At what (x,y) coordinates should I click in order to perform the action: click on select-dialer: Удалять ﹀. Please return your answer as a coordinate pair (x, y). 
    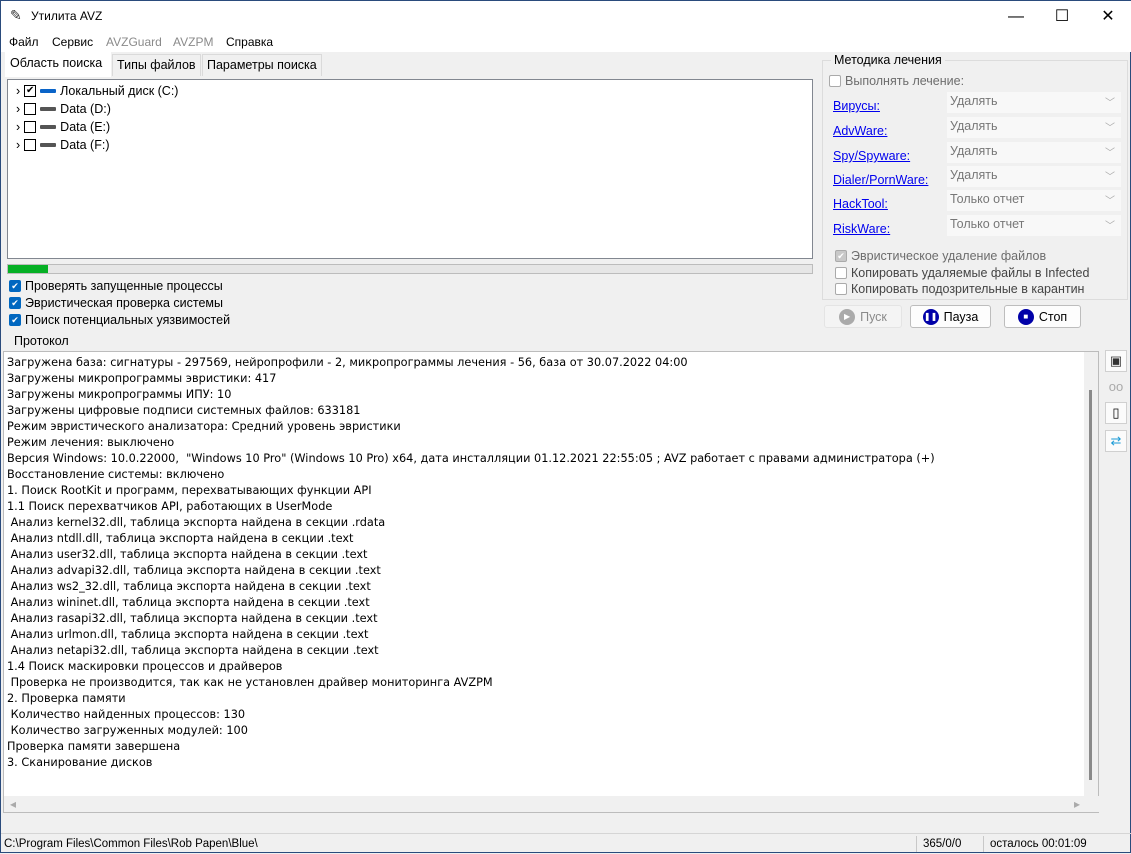
    Looking at the image, I should click on (1034, 176).